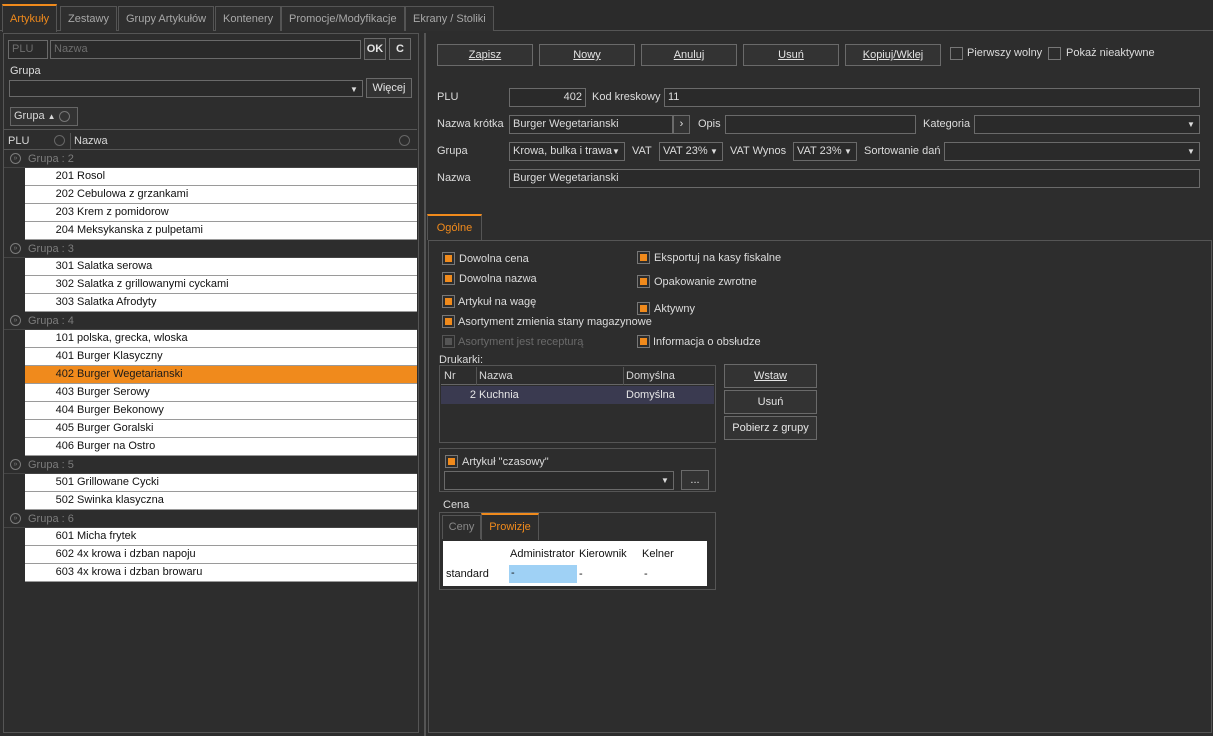 The width and height of the screenshot is (1213, 736). I want to click on chevron-right-icon: ›, so click(681, 124).